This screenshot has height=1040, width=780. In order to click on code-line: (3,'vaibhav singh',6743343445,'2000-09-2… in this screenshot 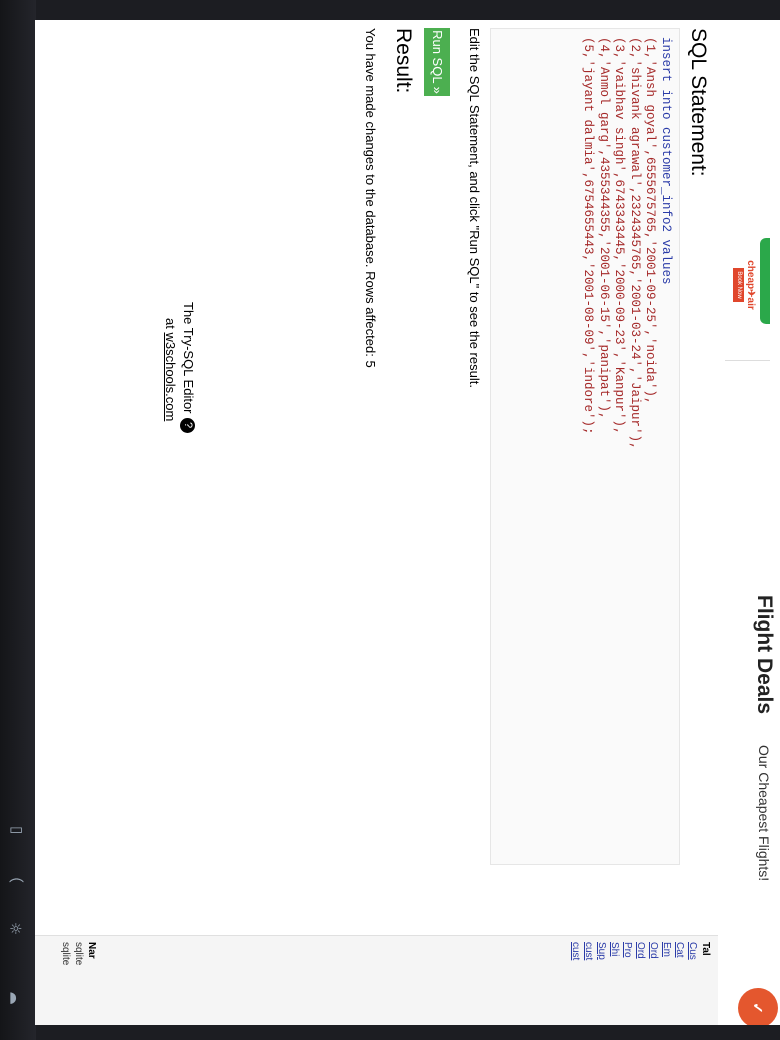, I will do `click(619, 236)`.